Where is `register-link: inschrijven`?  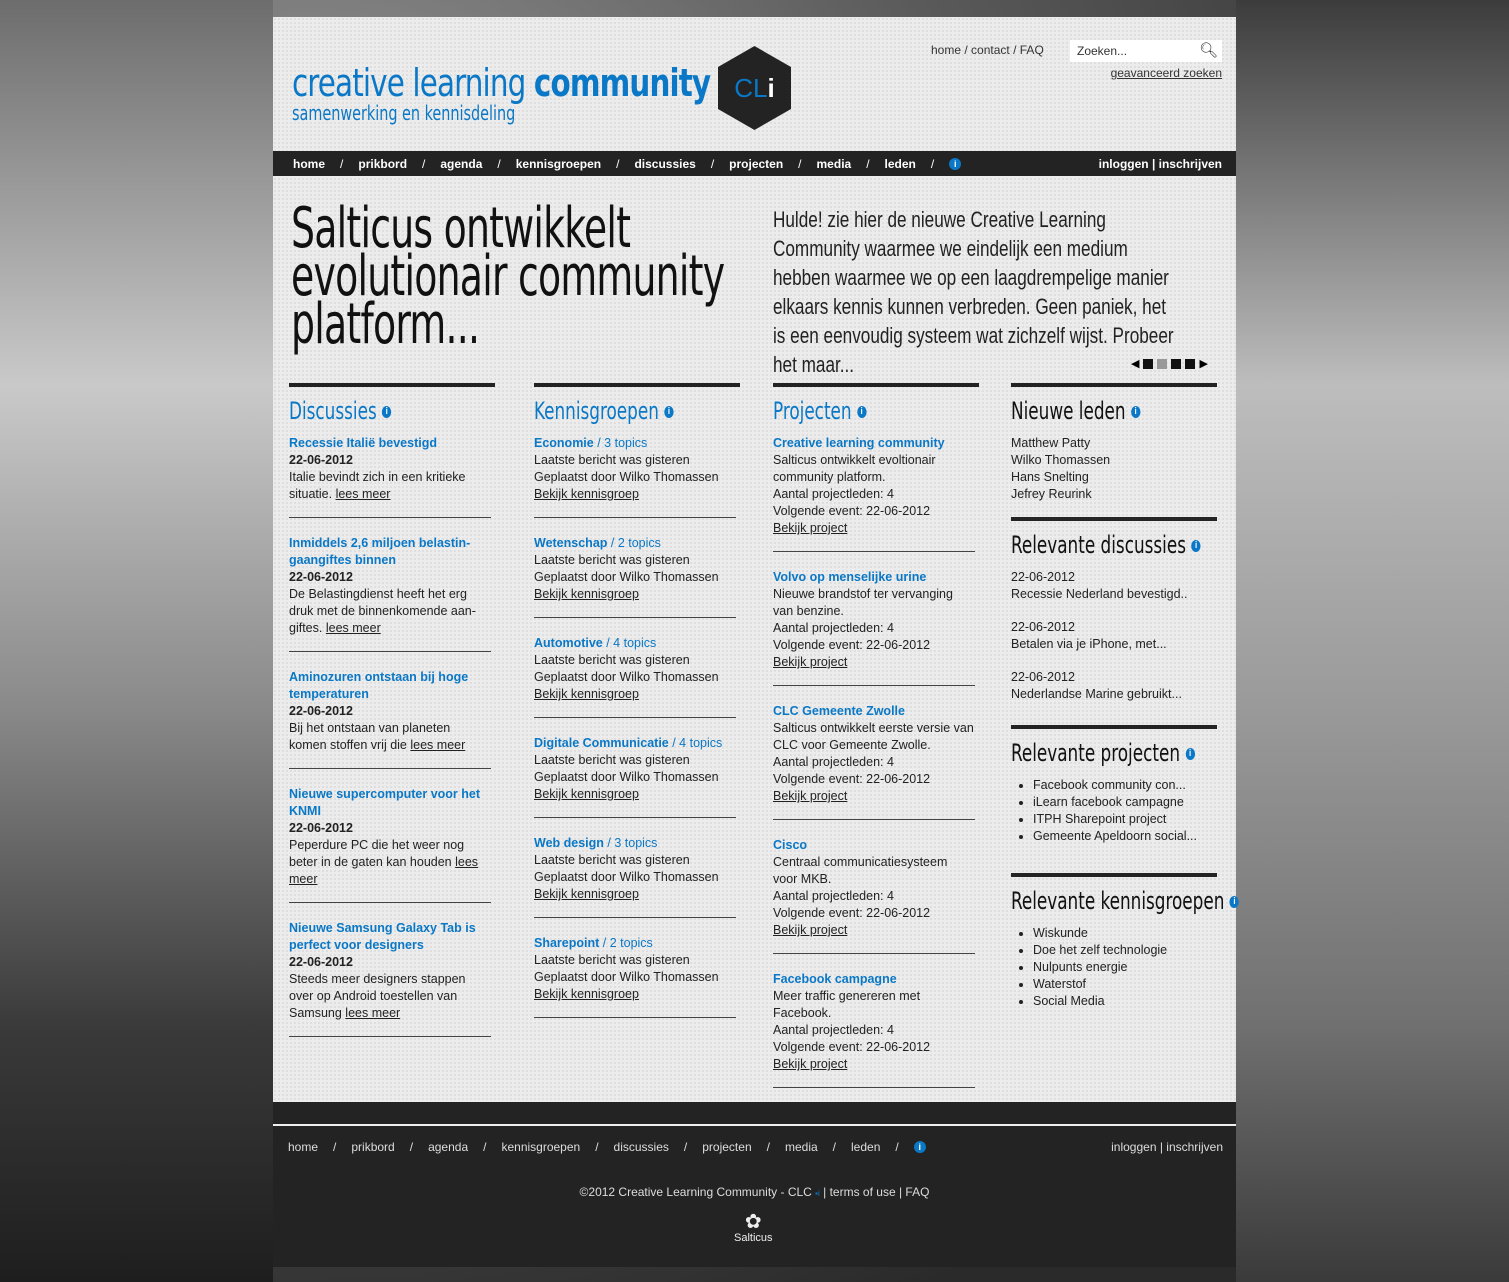 register-link: inschrijven is located at coordinates (1190, 164).